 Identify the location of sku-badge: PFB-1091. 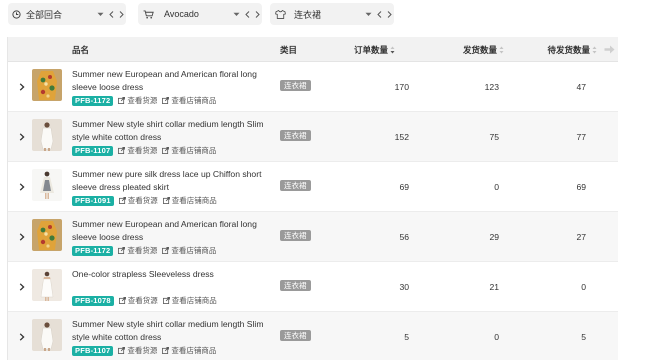
(93, 200).